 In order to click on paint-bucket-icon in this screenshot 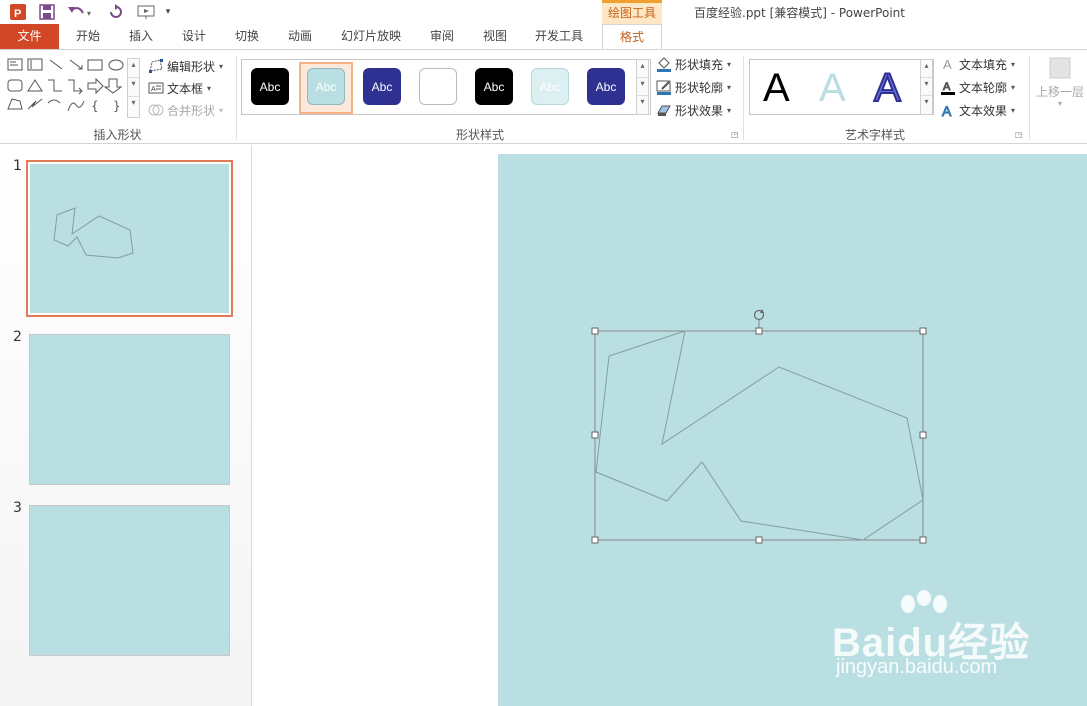, I will do `click(664, 64)`.